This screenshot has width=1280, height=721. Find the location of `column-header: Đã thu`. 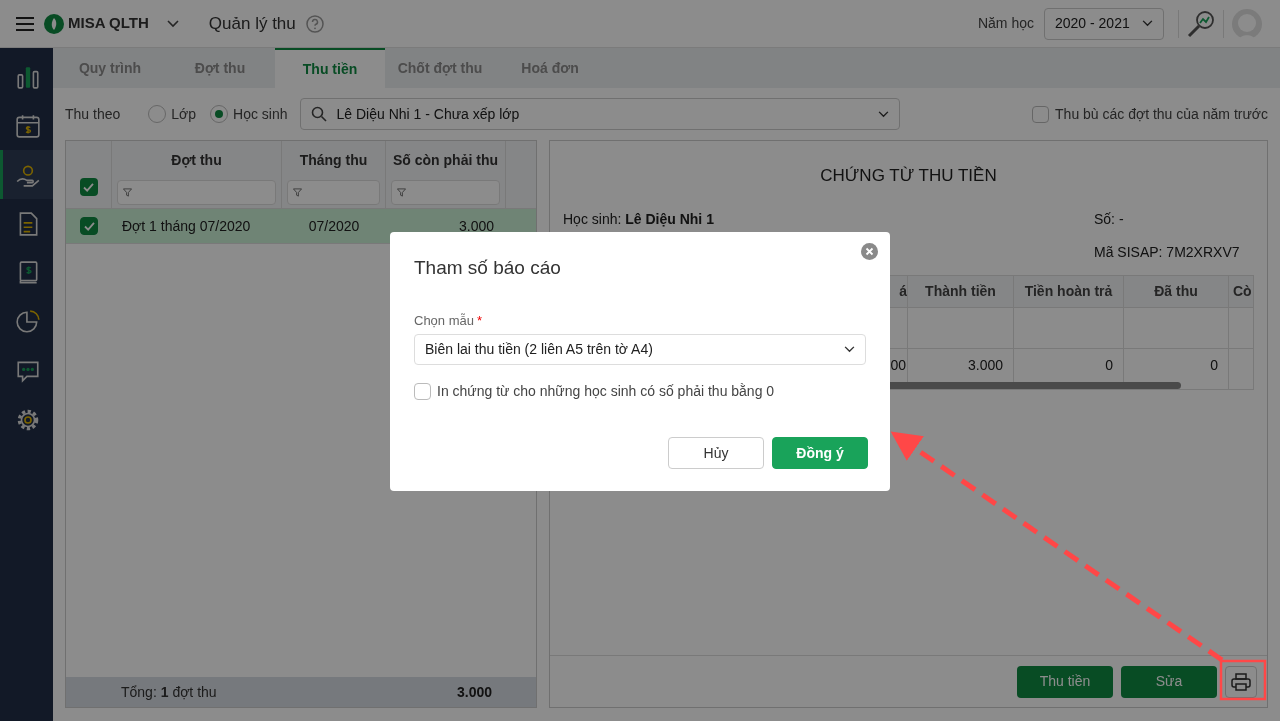

column-header: Đã thu is located at coordinates (1176, 291).